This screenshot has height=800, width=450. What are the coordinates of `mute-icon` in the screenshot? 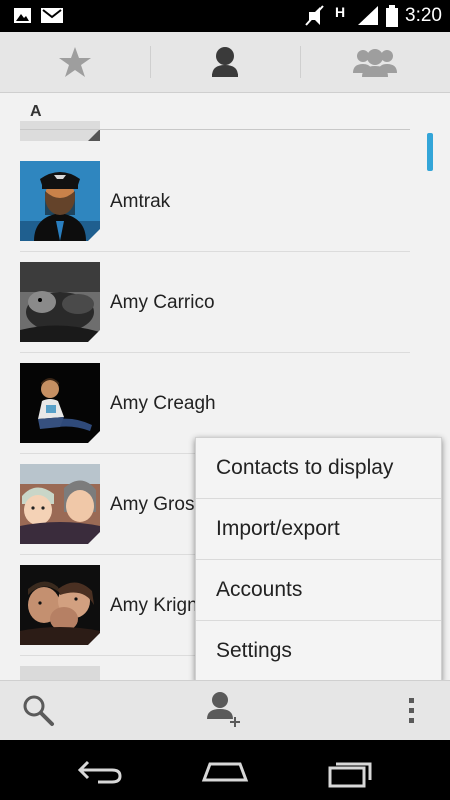 It's located at (314, 15).